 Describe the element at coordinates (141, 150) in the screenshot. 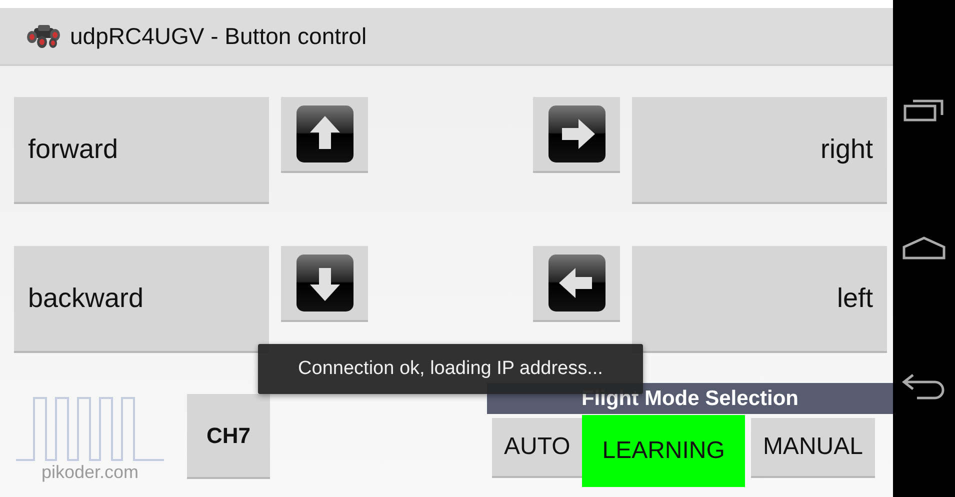

I see `up-control-button: forward` at that location.